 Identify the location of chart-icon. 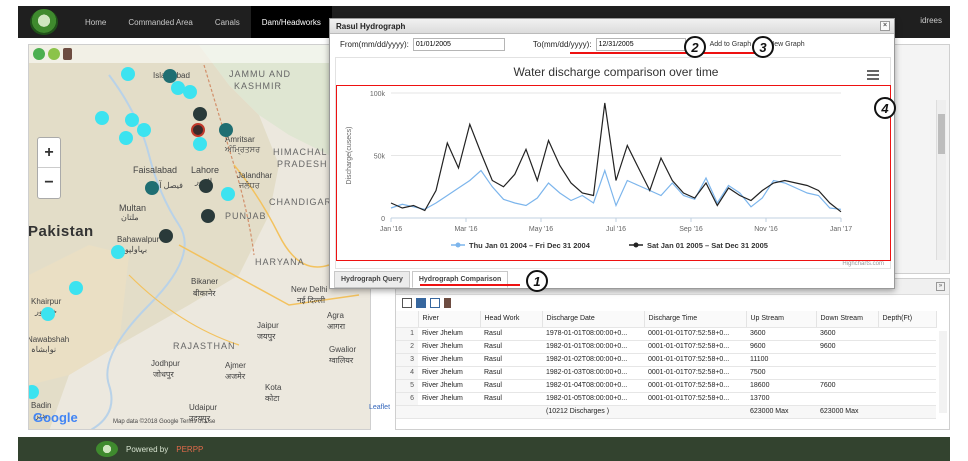
(447, 303).